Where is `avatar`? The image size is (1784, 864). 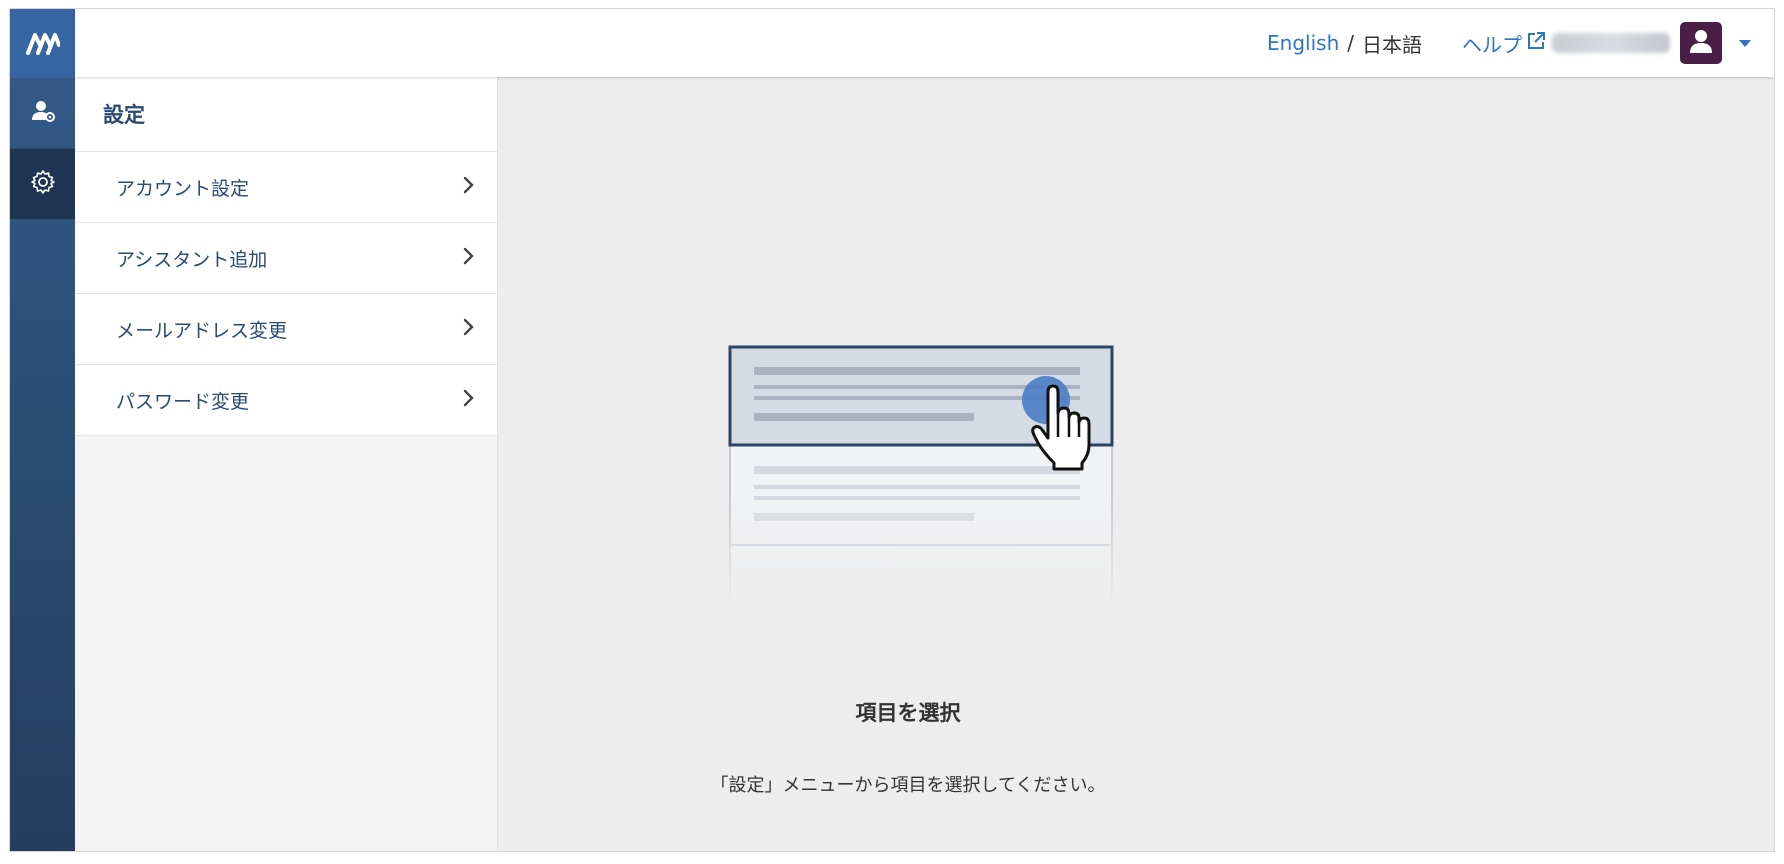
avatar is located at coordinates (1701, 43).